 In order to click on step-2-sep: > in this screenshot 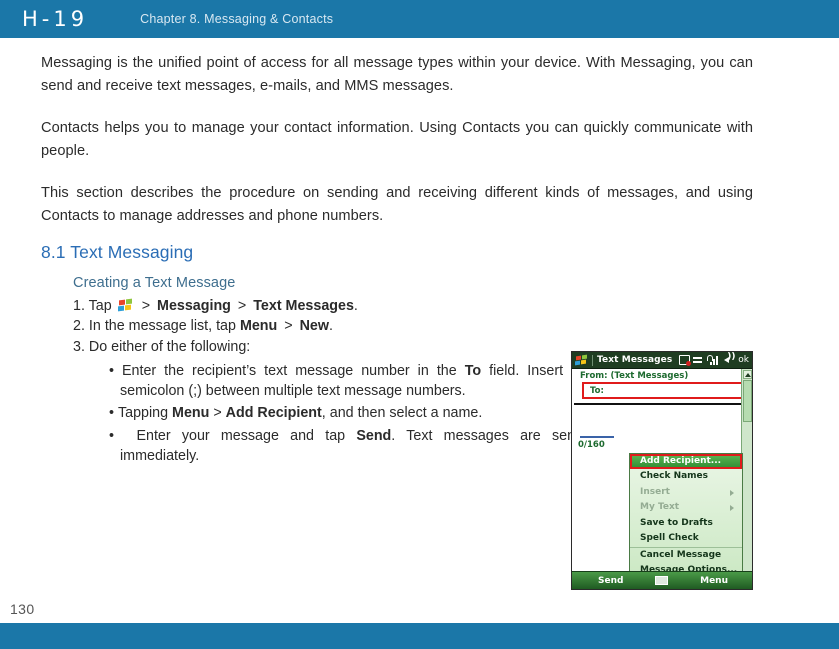, I will do `click(288, 326)`.